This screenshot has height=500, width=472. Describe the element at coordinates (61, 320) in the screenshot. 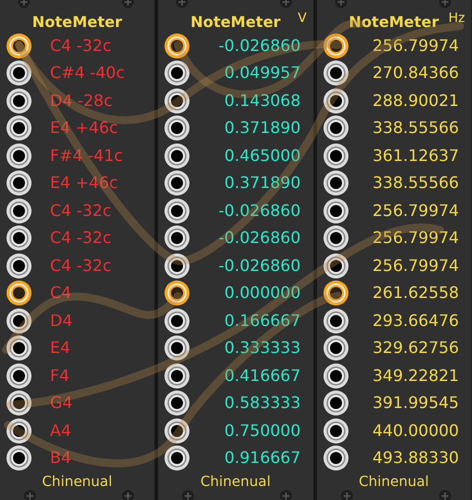

I see `reading-text: D4` at that location.